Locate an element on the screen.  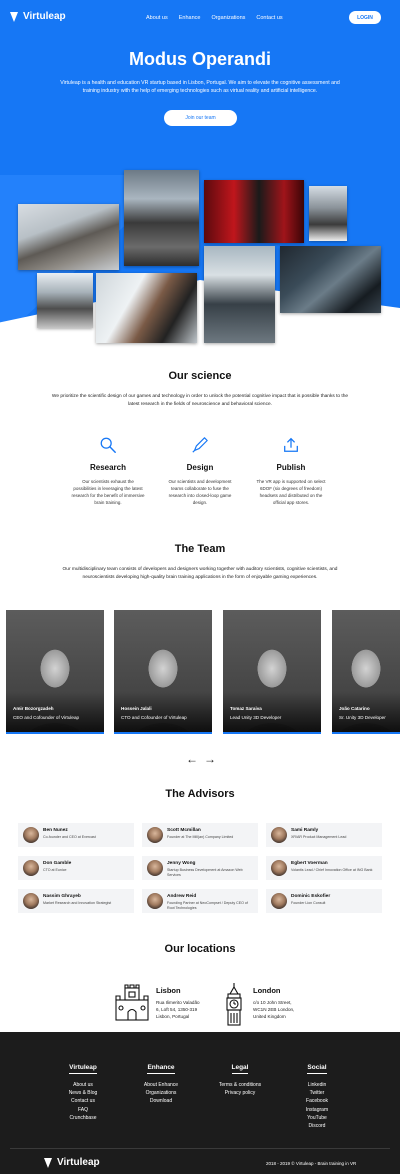
login-button: LOGIN is located at coordinates (365, 17).